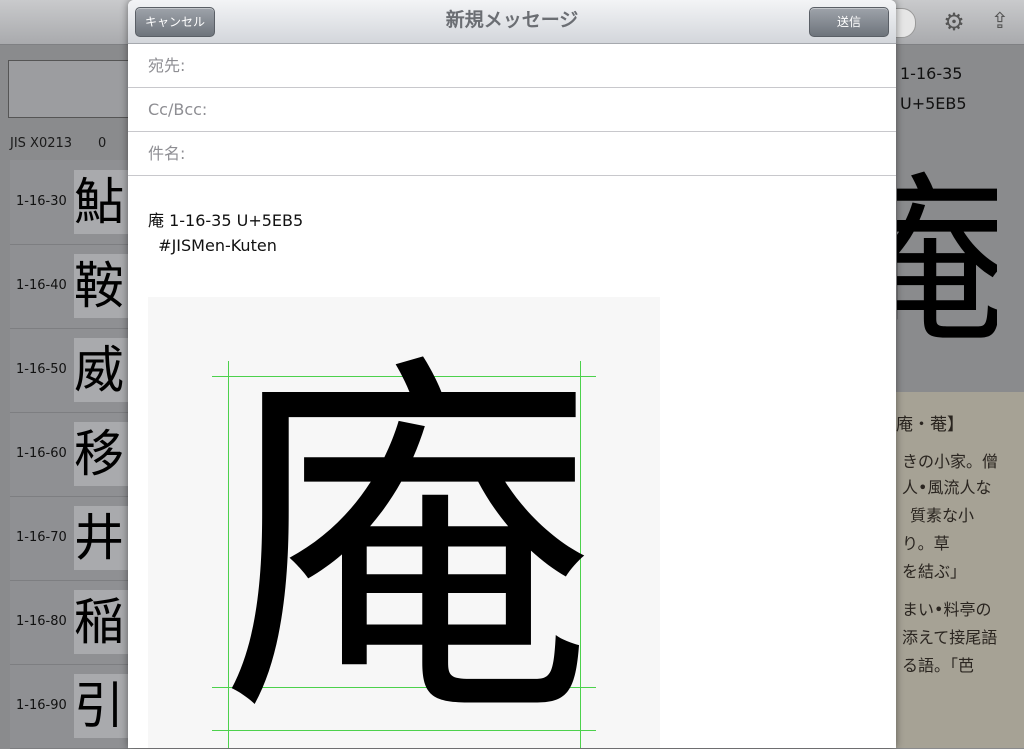 This screenshot has width=1024, height=749. Describe the element at coordinates (104, 286) in the screenshot. I see `row-glyph: 鞍` at that location.